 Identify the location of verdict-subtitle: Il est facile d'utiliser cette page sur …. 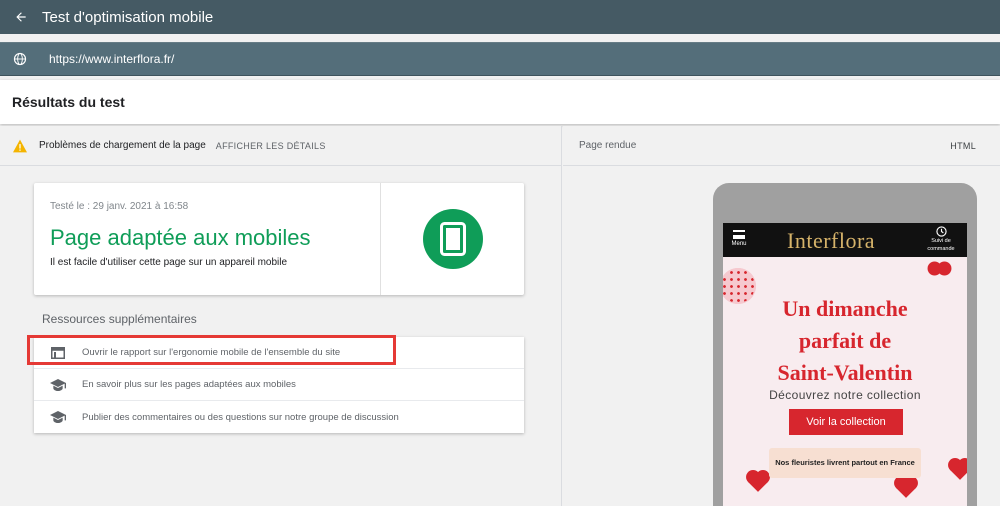
(169, 262).